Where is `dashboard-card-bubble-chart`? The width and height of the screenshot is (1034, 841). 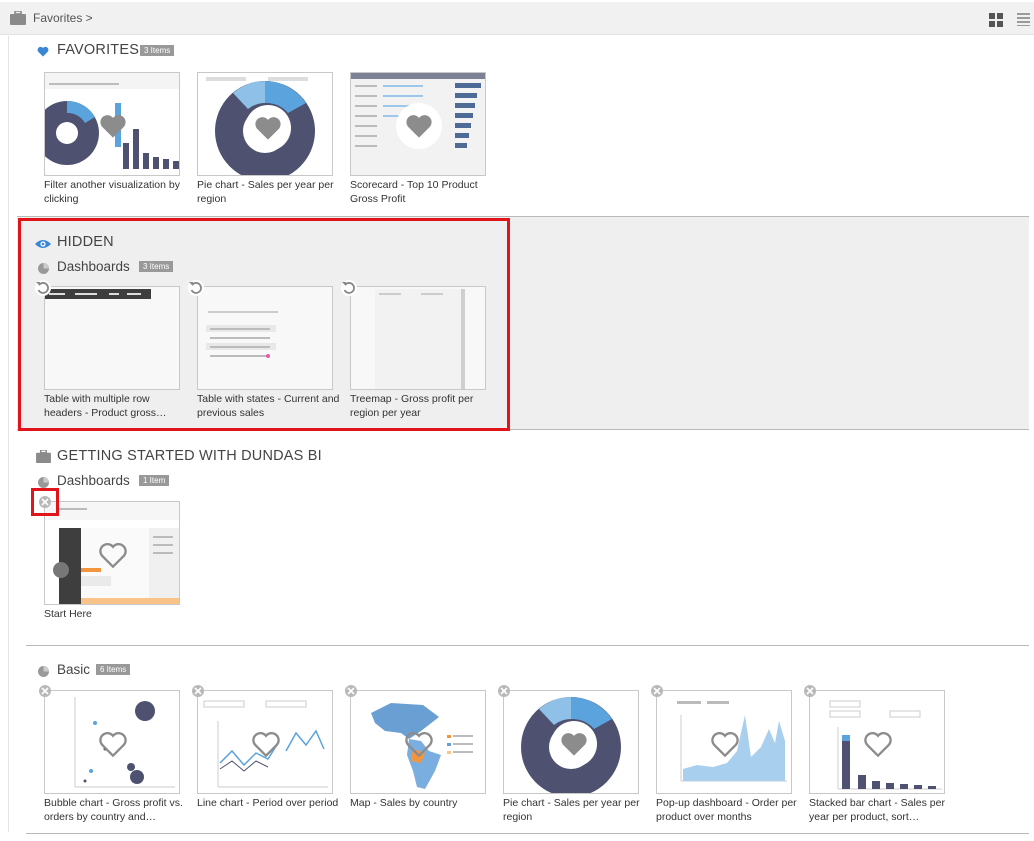 dashboard-card-bubble-chart is located at coordinates (112, 742).